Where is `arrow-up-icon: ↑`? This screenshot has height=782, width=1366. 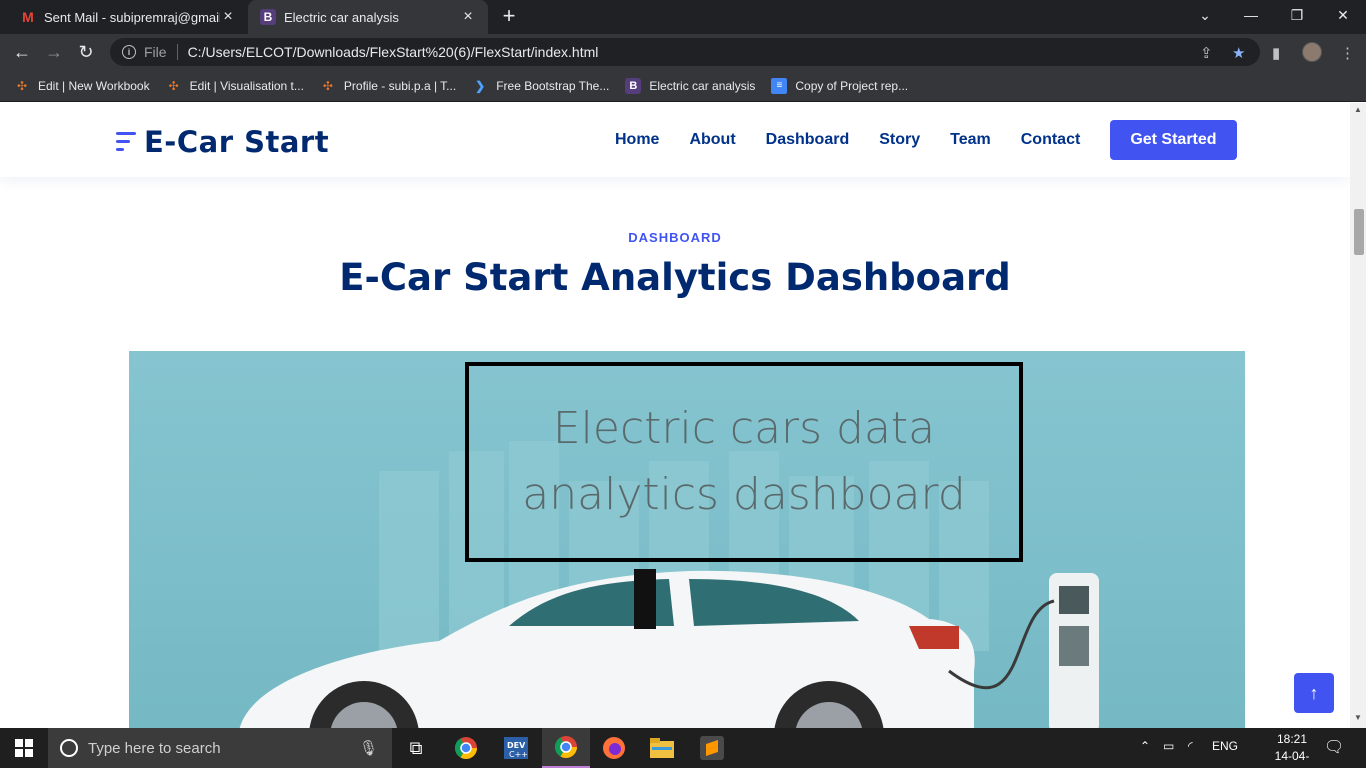 arrow-up-icon: ↑ is located at coordinates (1314, 692).